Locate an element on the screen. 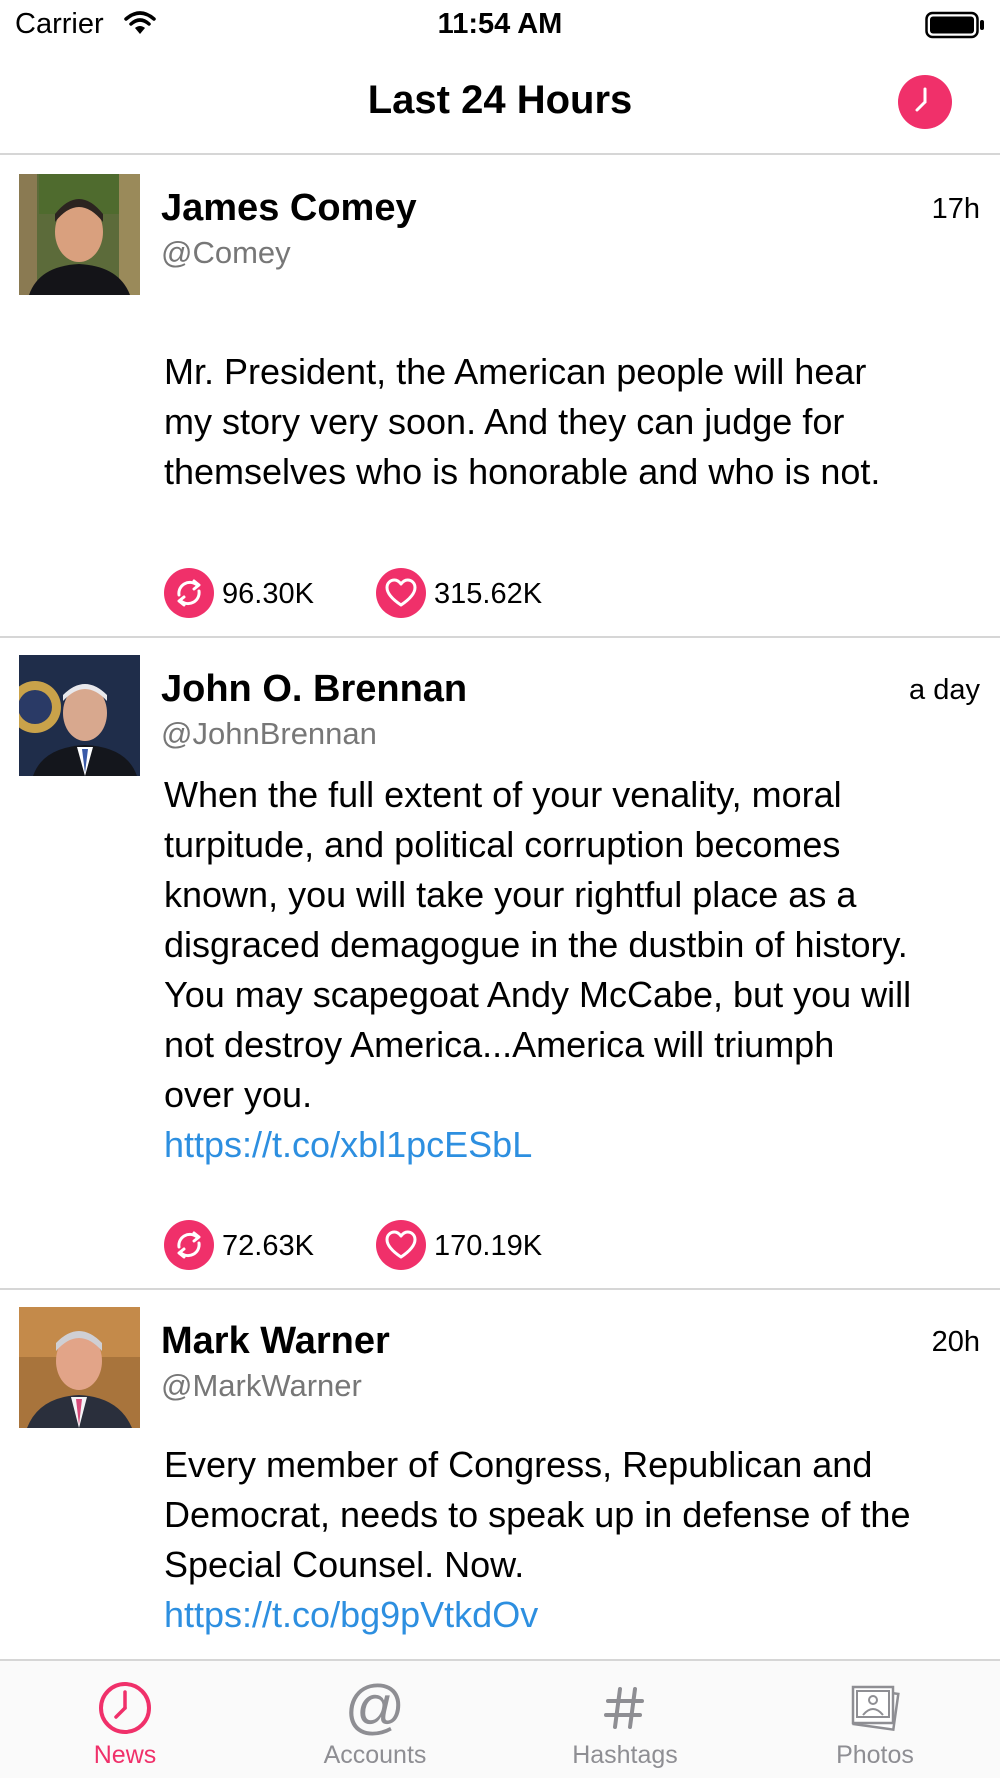  time-filter-button is located at coordinates (925, 102).